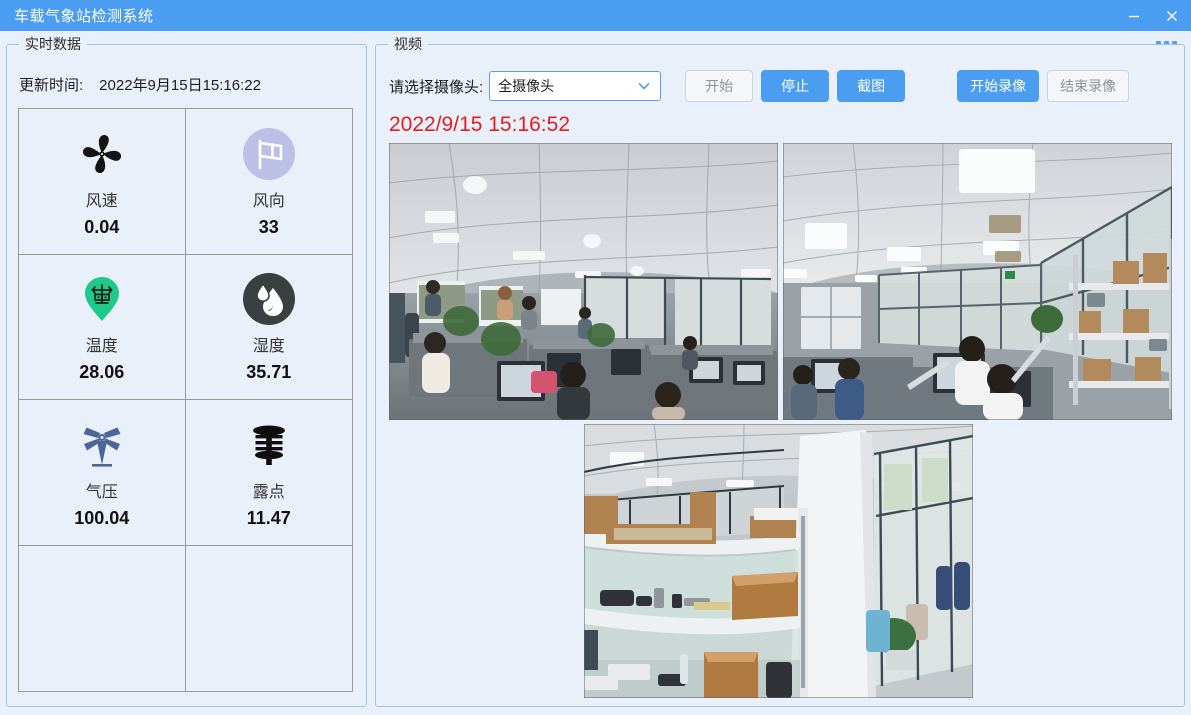 The width and height of the screenshot is (1191, 715). I want to click on sensor-value: 11.47, so click(268, 517).